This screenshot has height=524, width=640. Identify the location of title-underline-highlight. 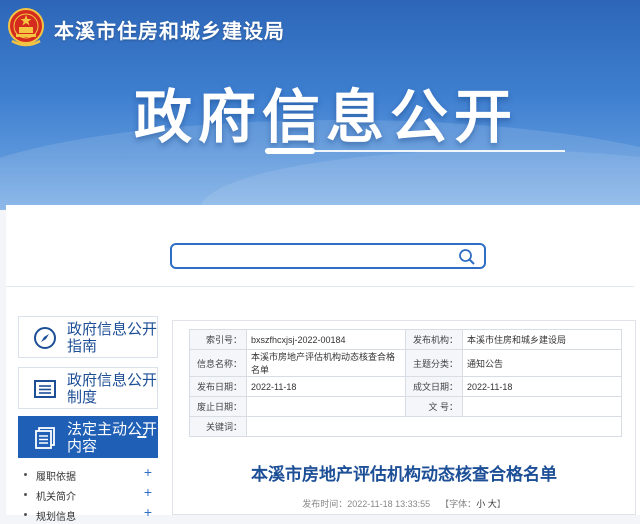
(290, 151).